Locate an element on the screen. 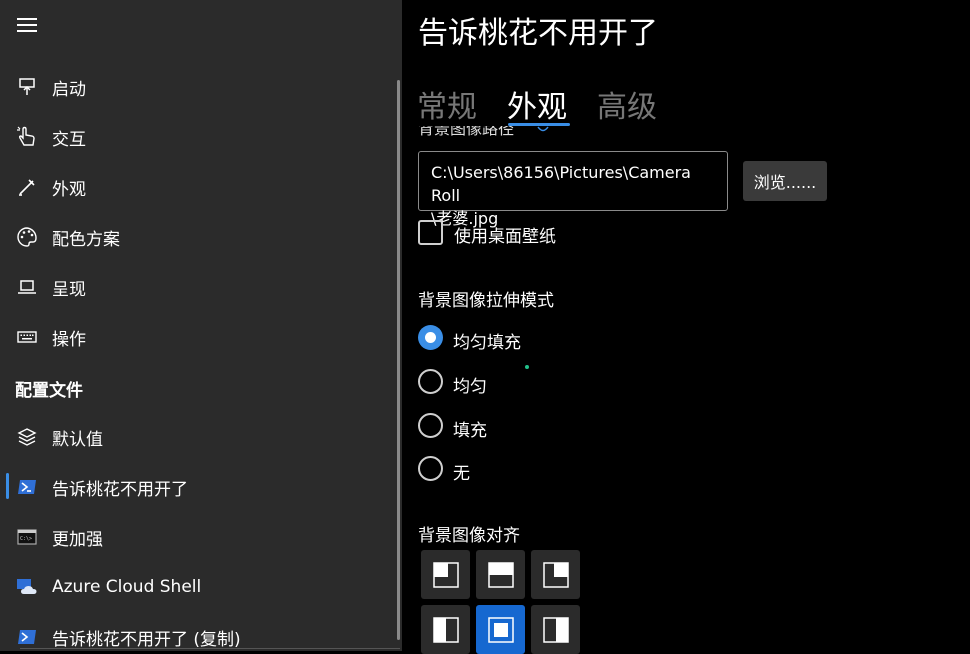  sidebar-divider is located at coordinates (210, 648).